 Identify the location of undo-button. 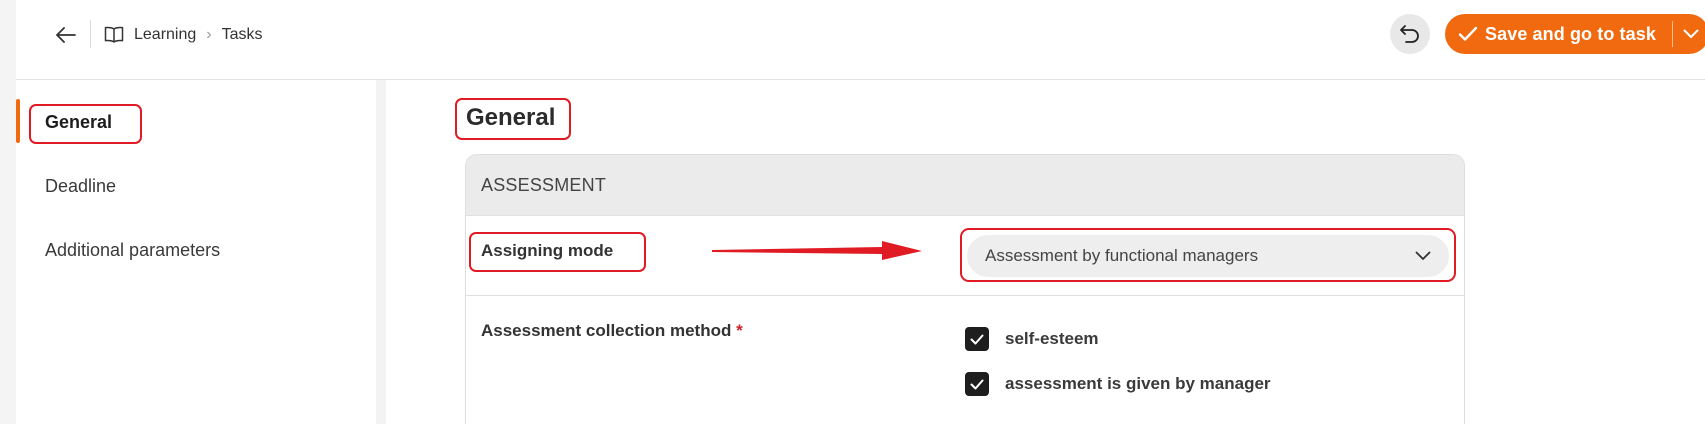
(1410, 34).